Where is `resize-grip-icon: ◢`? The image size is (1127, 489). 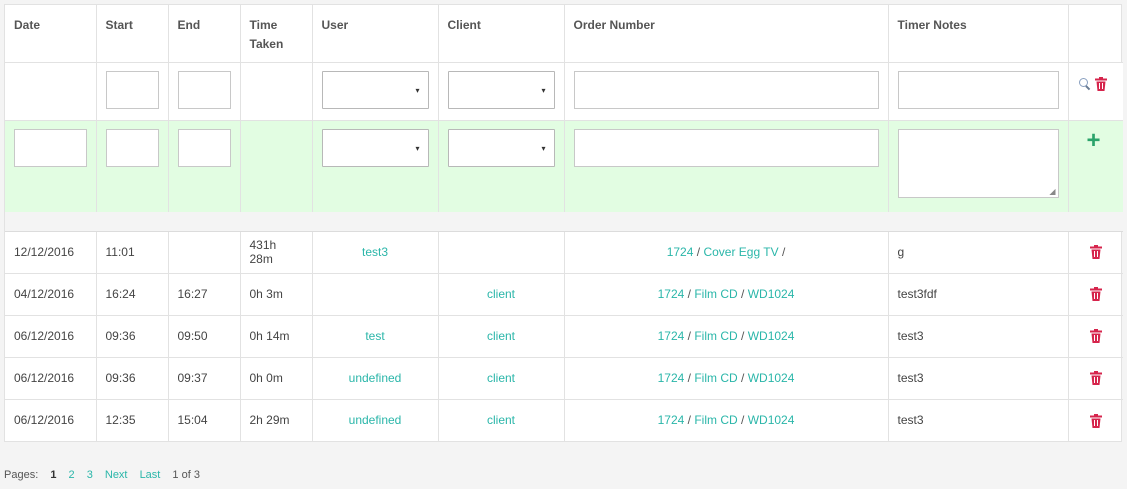
resize-grip-icon: ◢ is located at coordinates (1052, 191).